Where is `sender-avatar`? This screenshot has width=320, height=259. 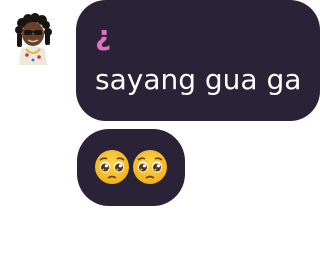
sender-avatar is located at coordinates (33, 39).